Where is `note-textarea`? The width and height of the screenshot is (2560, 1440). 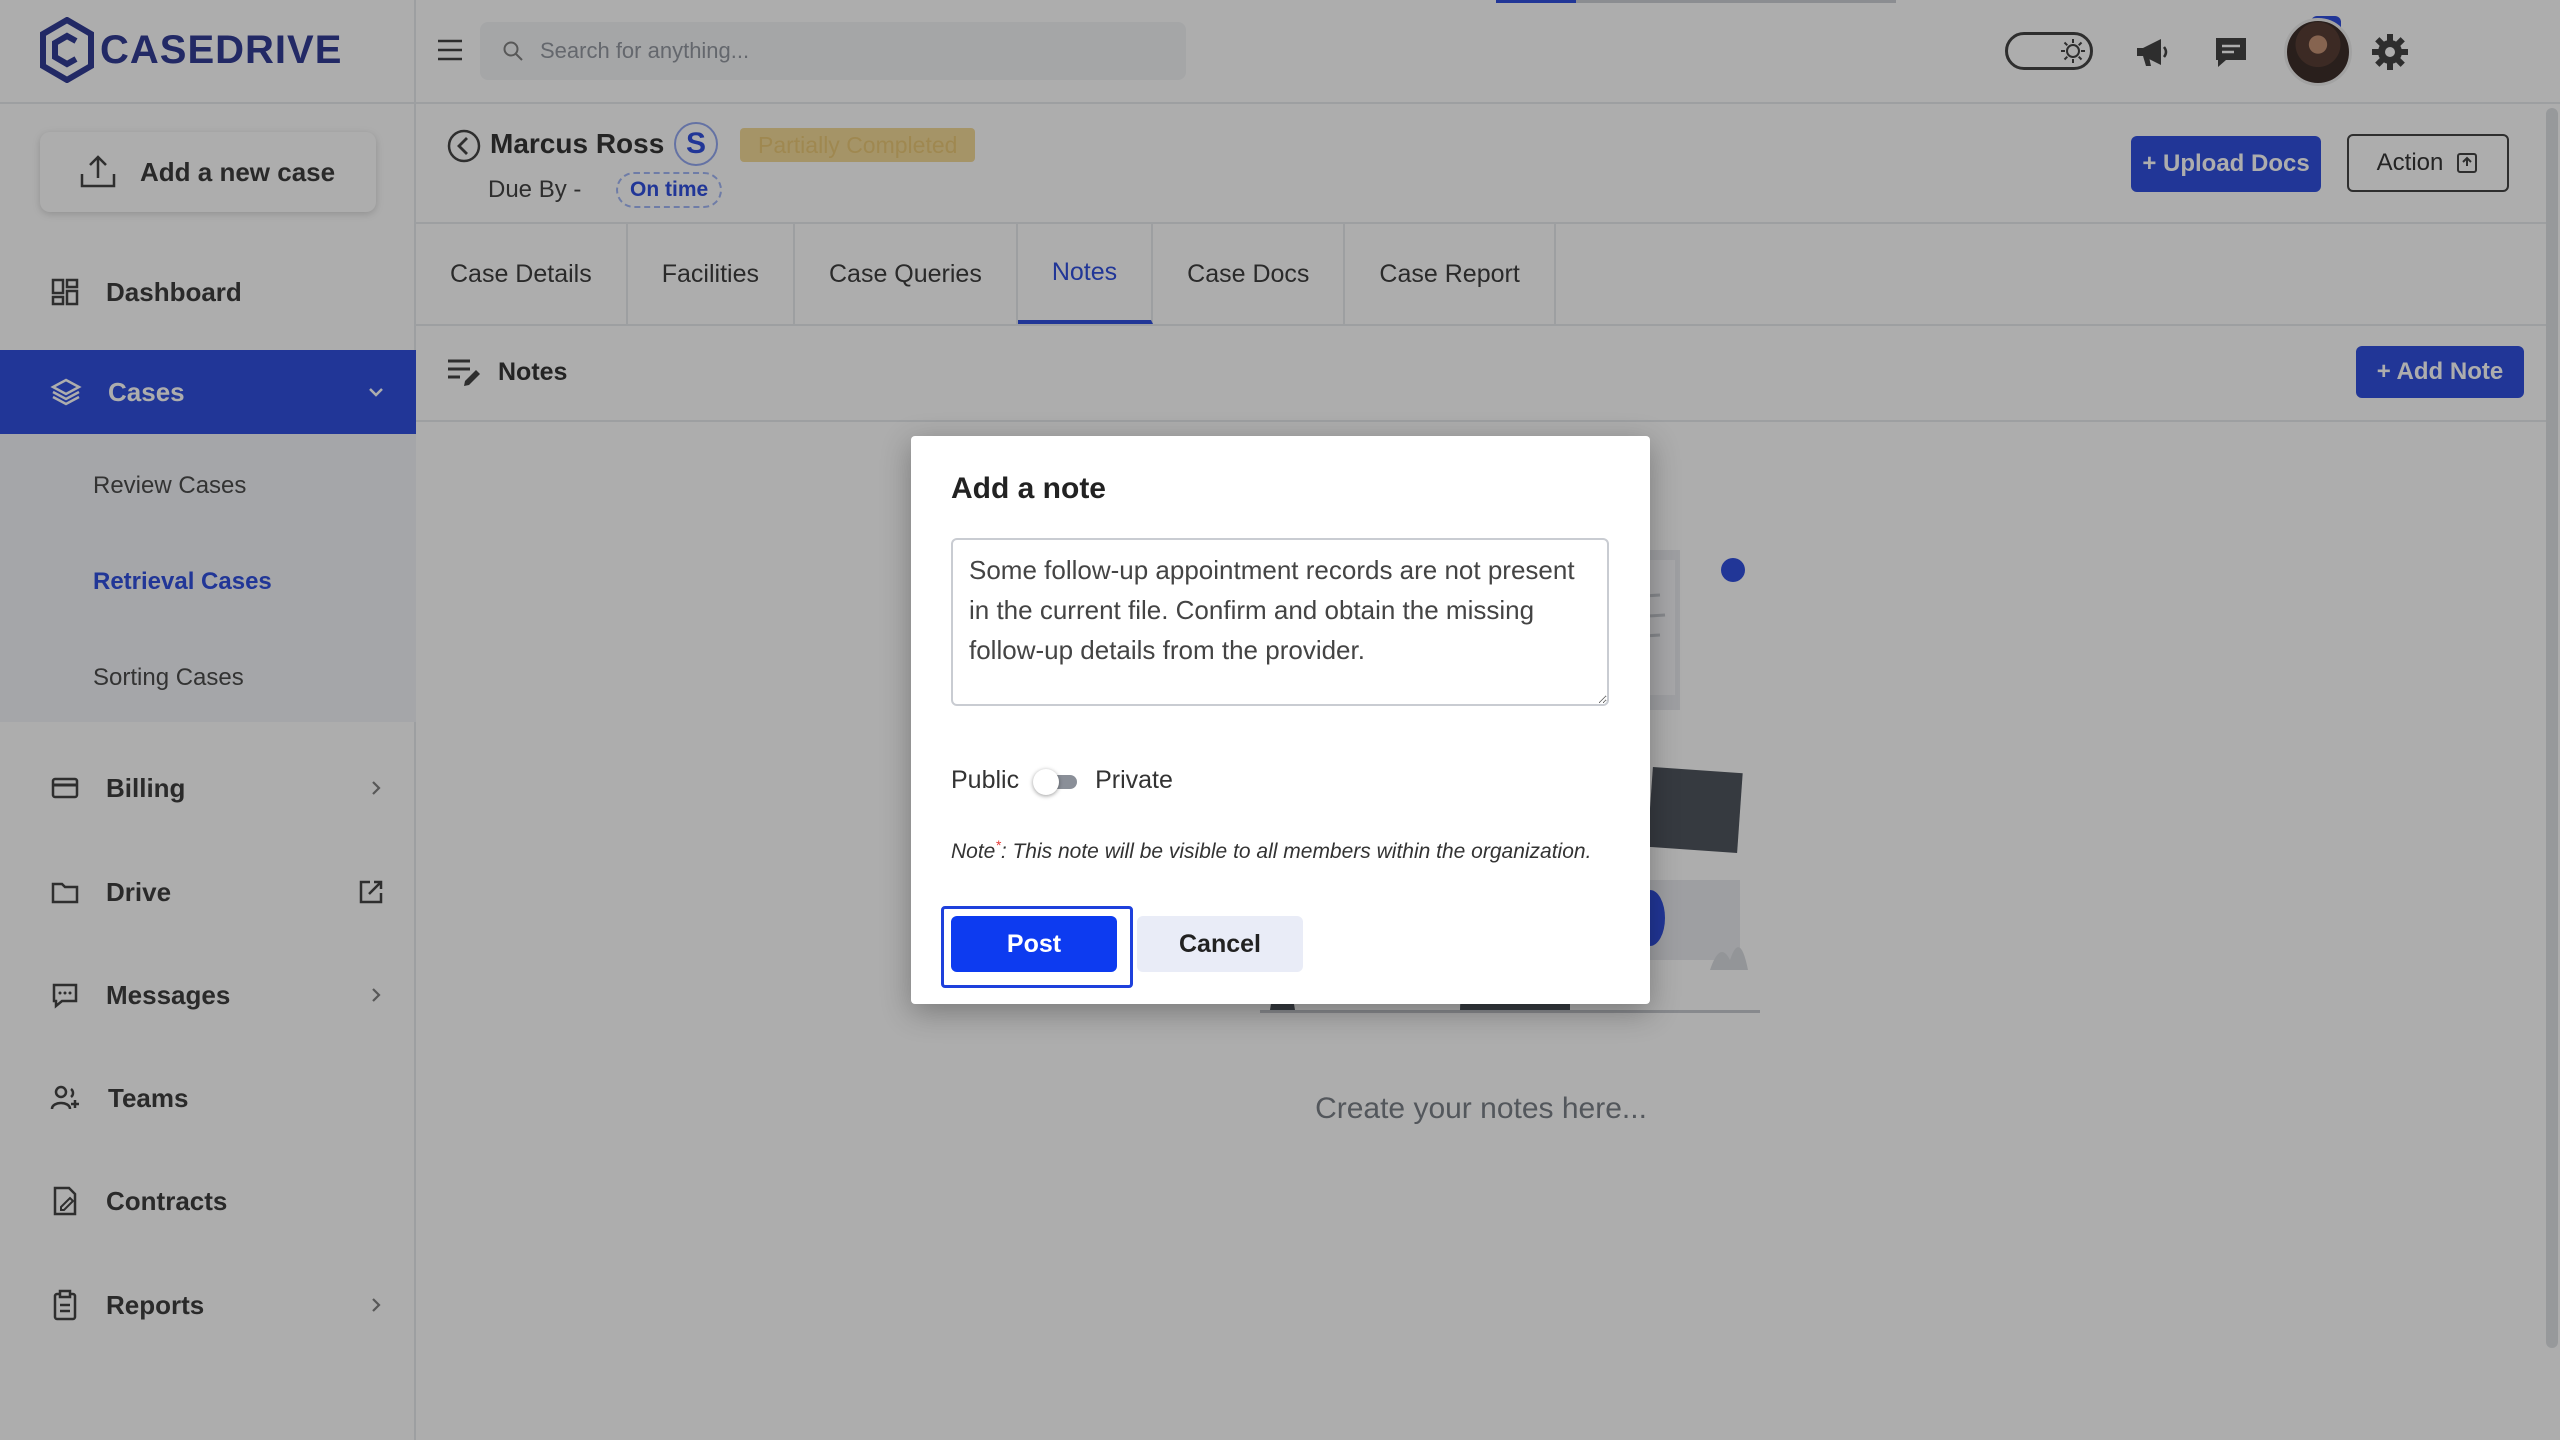
note-textarea is located at coordinates (1280, 622).